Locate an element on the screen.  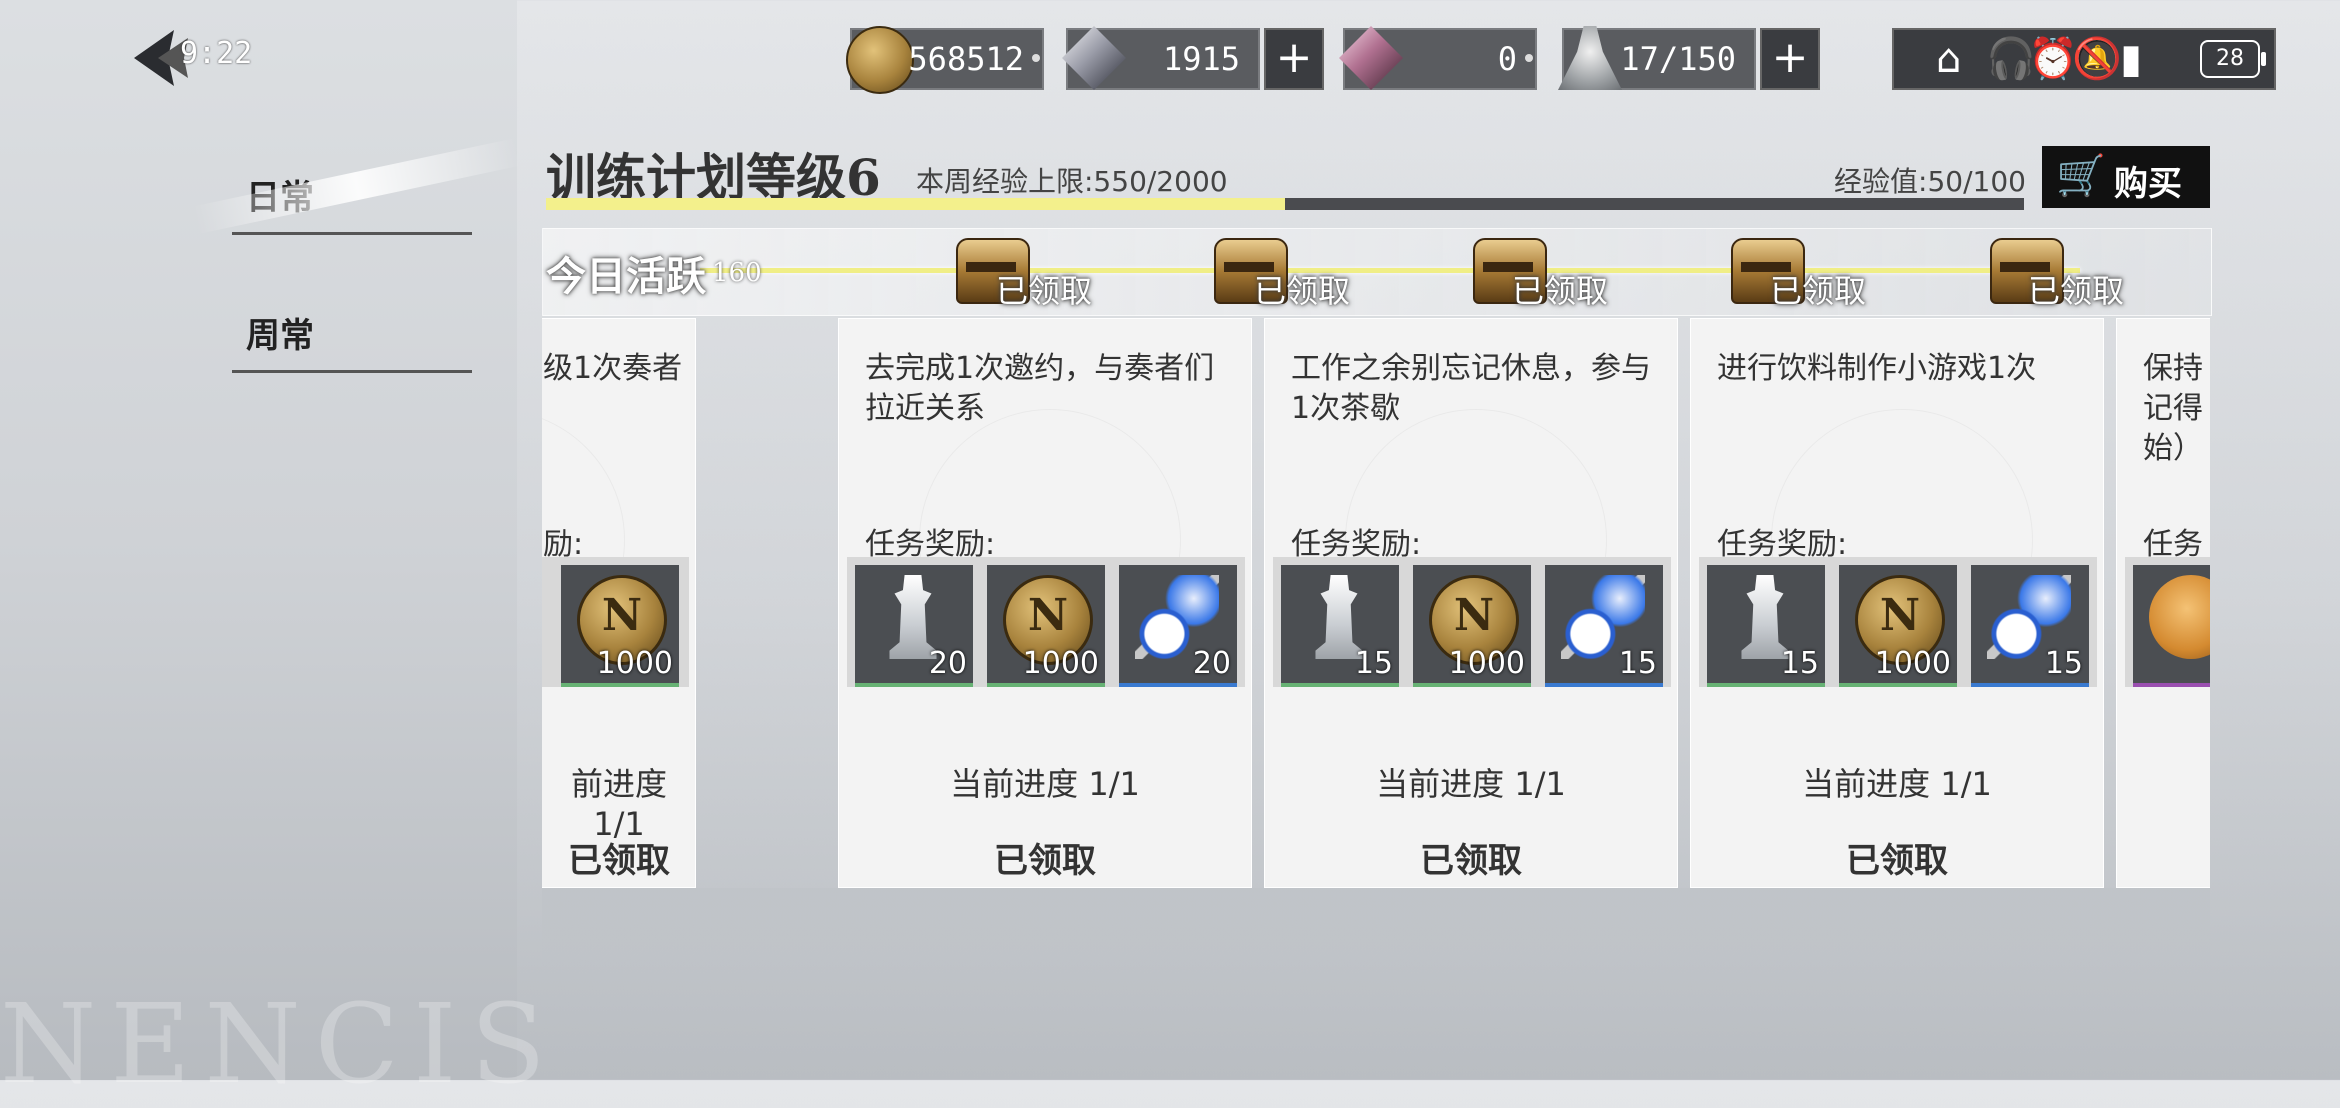
exp-value: 经验值:50/100 is located at coordinates (1930, 181).